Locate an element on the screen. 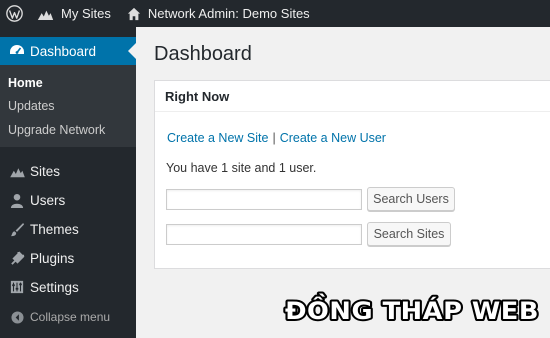 The width and height of the screenshot is (550, 338). sidebar-item-themes: Themes is located at coordinates (68, 229).